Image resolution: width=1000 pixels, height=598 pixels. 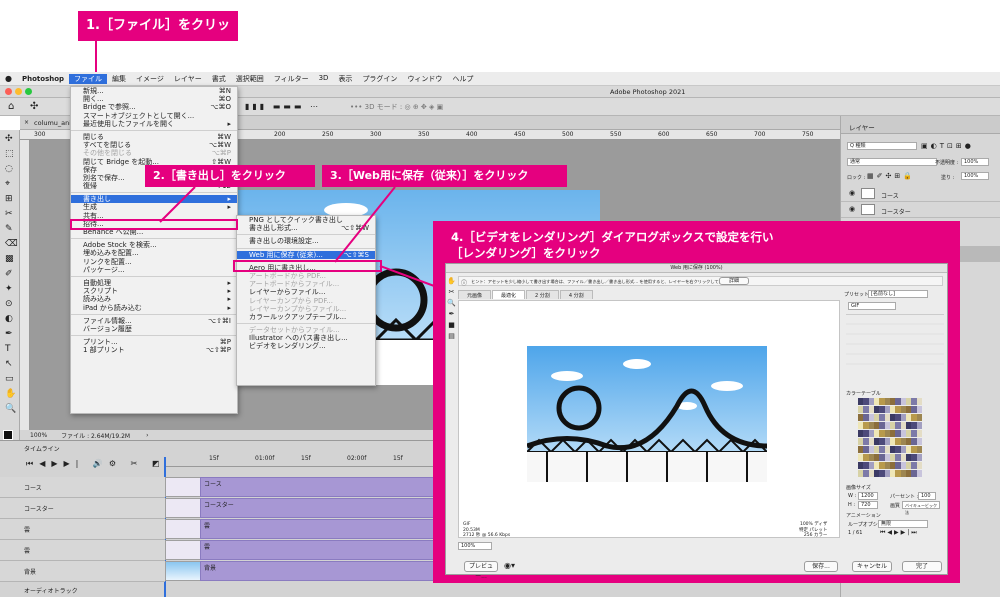 I want to click on eyedropper-icon: ✒, so click(x=451, y=314).